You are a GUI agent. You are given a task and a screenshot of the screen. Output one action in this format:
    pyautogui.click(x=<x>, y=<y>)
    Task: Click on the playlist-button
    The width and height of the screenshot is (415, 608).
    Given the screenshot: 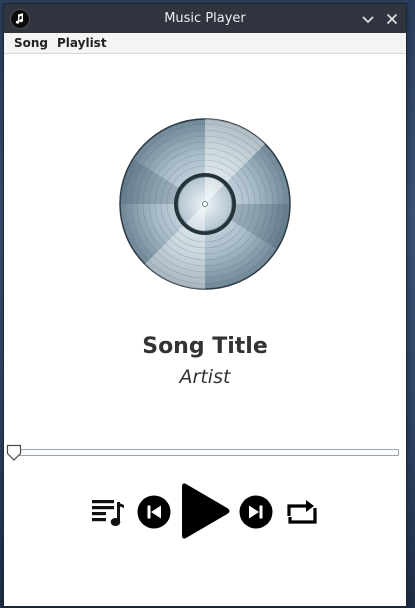 What is the action you would take?
    pyautogui.click(x=108, y=512)
    